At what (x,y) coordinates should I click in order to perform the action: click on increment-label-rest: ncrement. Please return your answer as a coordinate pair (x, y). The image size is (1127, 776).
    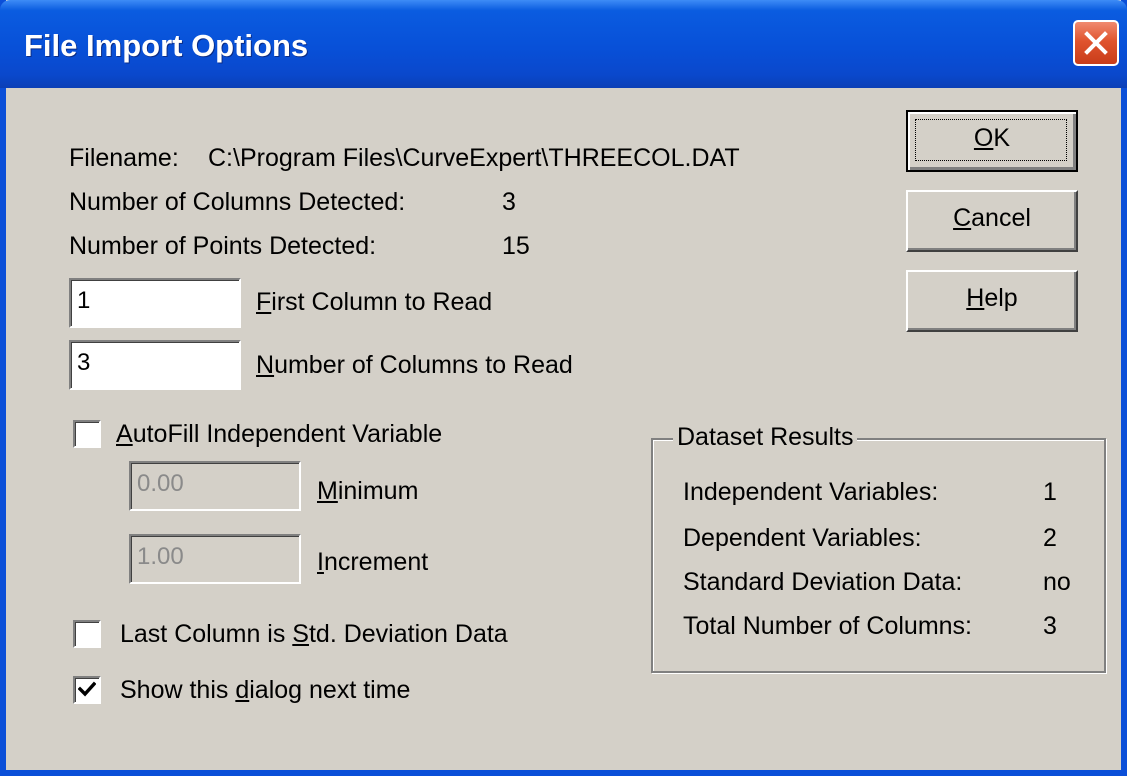
    Looking at the image, I should click on (376, 562).